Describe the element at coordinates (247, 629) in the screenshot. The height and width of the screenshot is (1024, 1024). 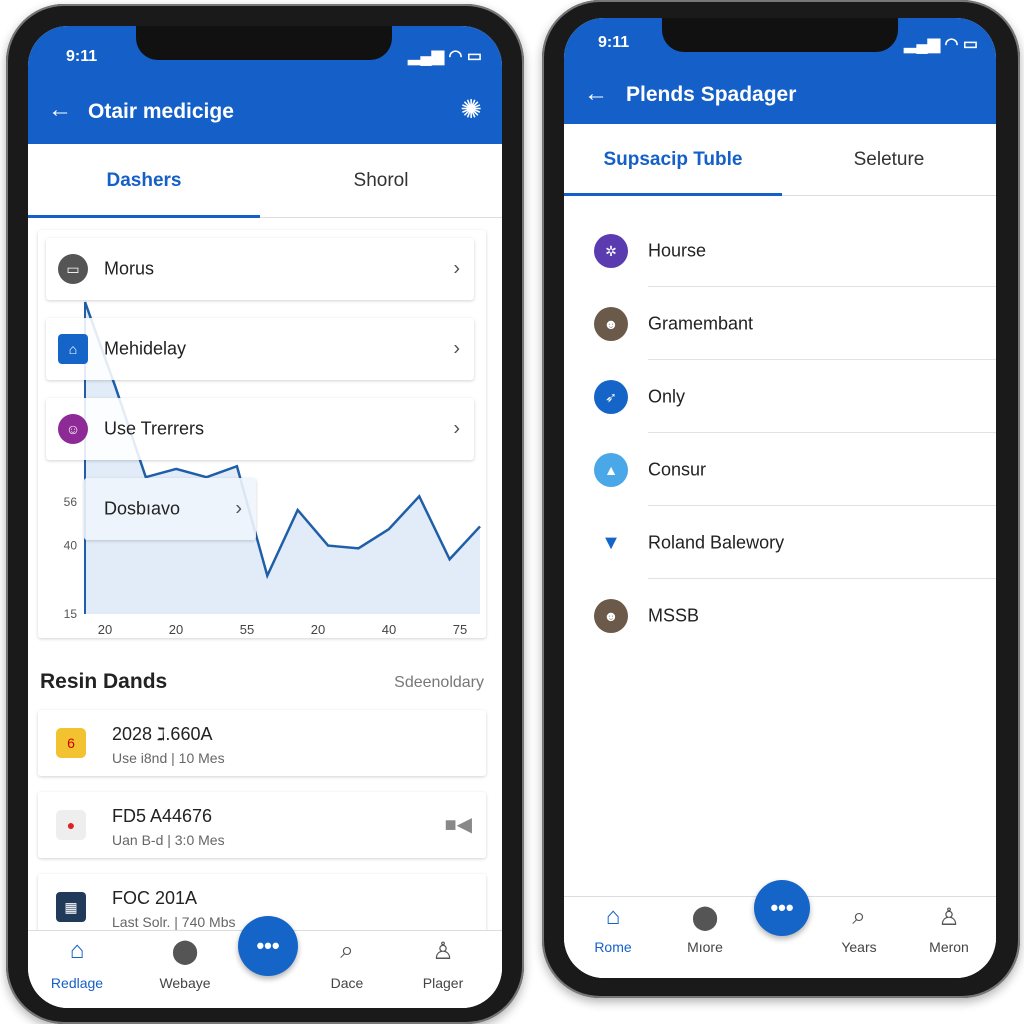
I see `x-tick-label: 55` at that location.